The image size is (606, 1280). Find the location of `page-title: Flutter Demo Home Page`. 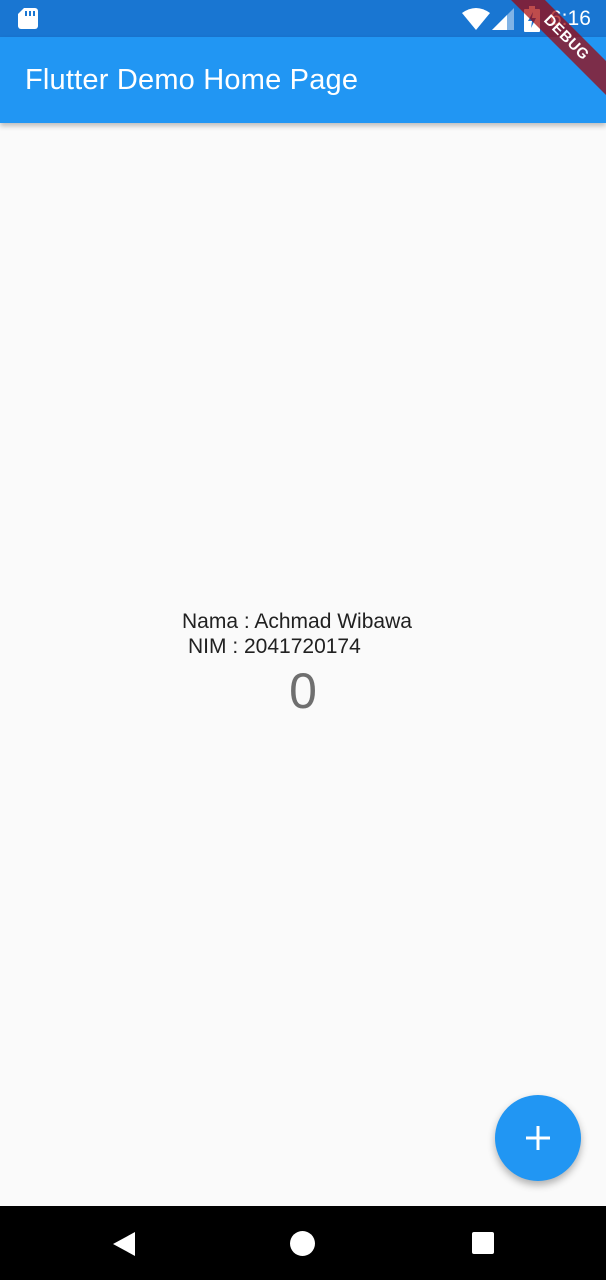

page-title: Flutter Demo Home Page is located at coordinates (192, 80).